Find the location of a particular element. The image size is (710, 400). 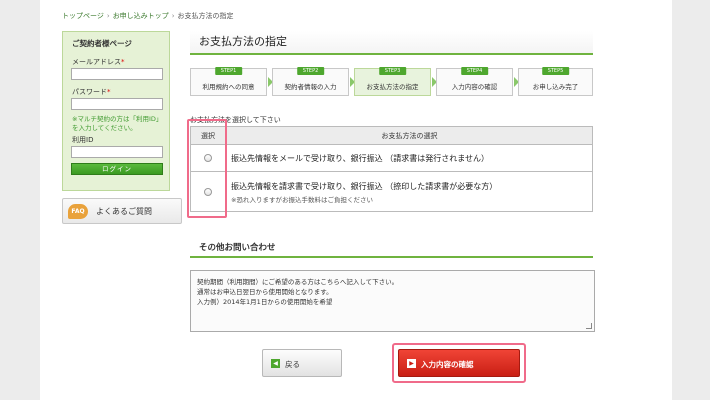

email-field is located at coordinates (117, 74).